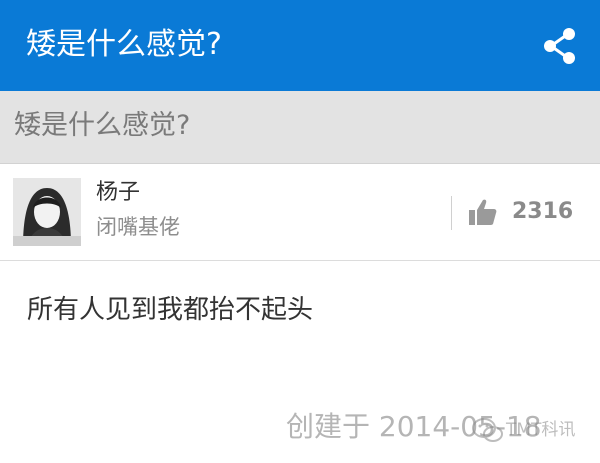  I want to click on share-icon, so click(559, 46).